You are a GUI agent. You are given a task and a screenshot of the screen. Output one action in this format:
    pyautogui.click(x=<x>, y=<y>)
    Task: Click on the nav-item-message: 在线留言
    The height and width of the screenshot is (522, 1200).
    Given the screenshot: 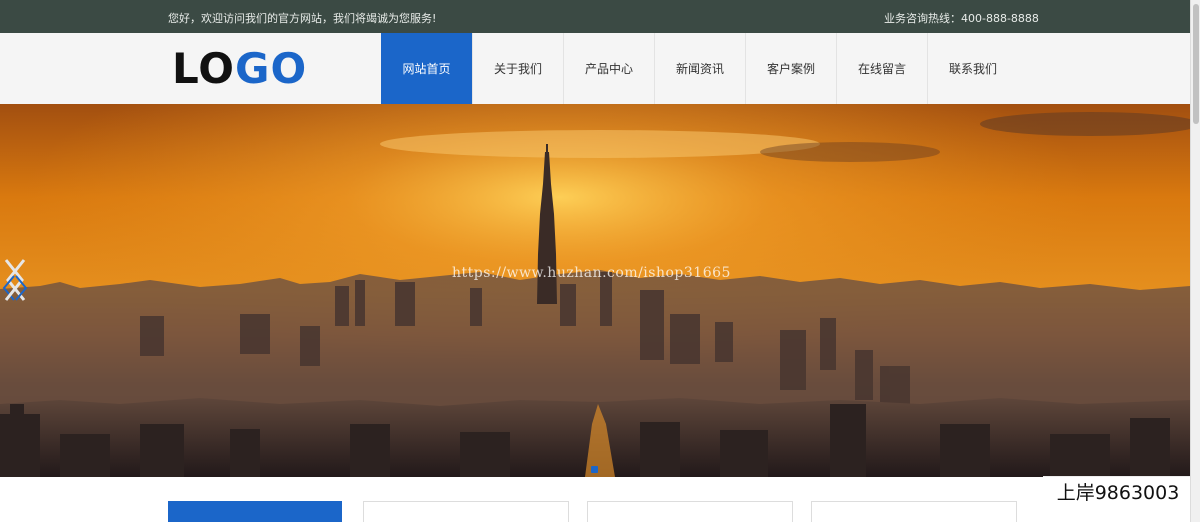 What is the action you would take?
    pyautogui.click(x=881, y=68)
    